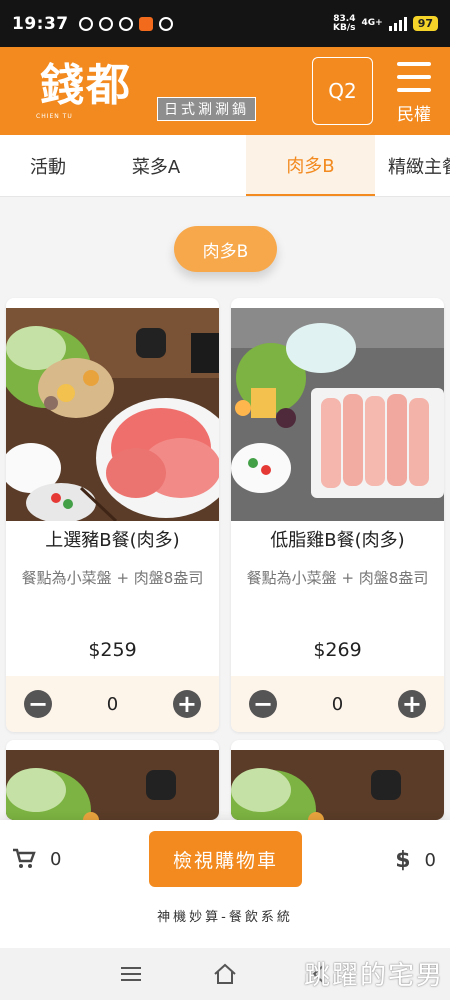 This screenshot has width=450, height=1000. What do you see at coordinates (414, 115) in the screenshot?
I see `menu-button-label: 民權` at bounding box center [414, 115].